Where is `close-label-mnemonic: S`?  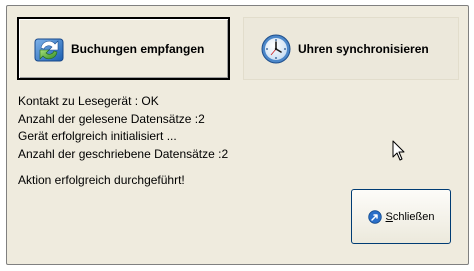
close-label-mnemonic: S is located at coordinates (389, 216).